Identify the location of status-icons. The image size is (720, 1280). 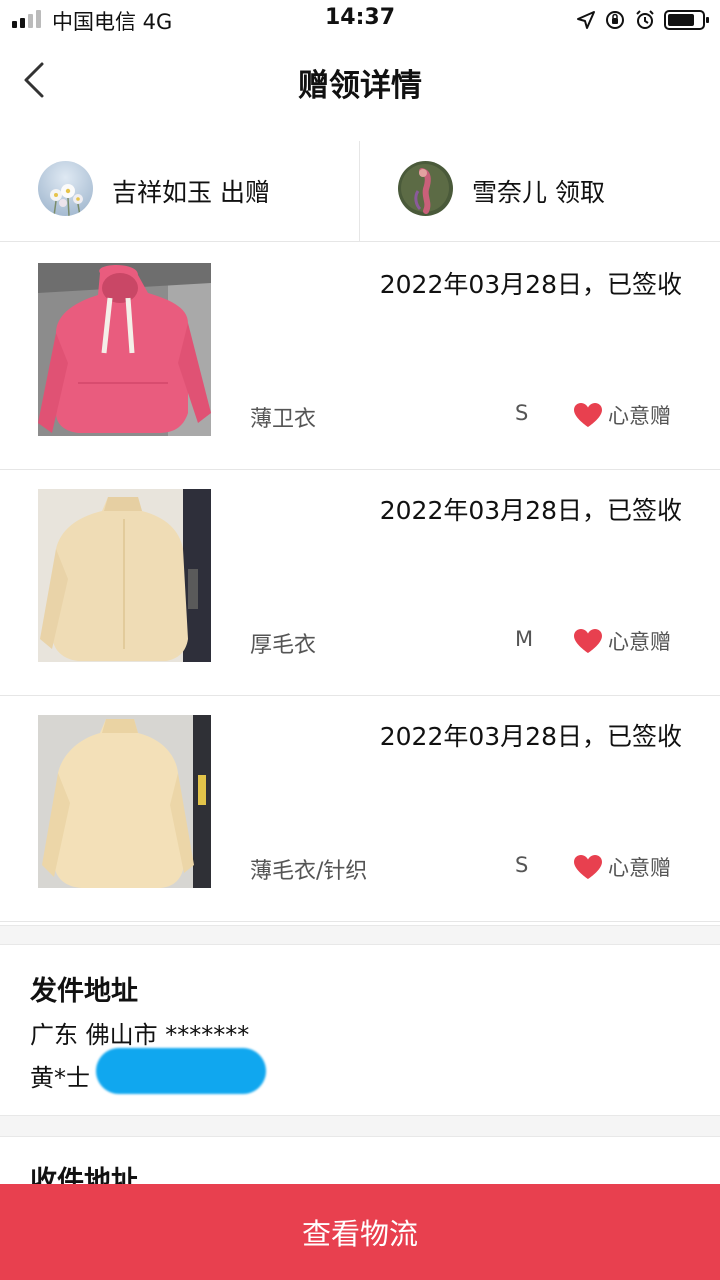
(643, 20).